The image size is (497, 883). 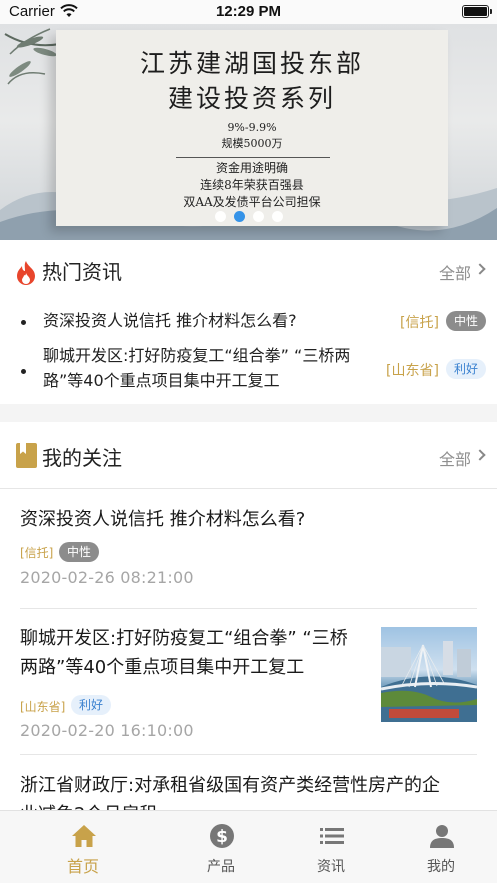 I want to click on article-title-line1: 聊城开发区:打好防疫复工“组合拳” “三桥, so click(x=184, y=638).